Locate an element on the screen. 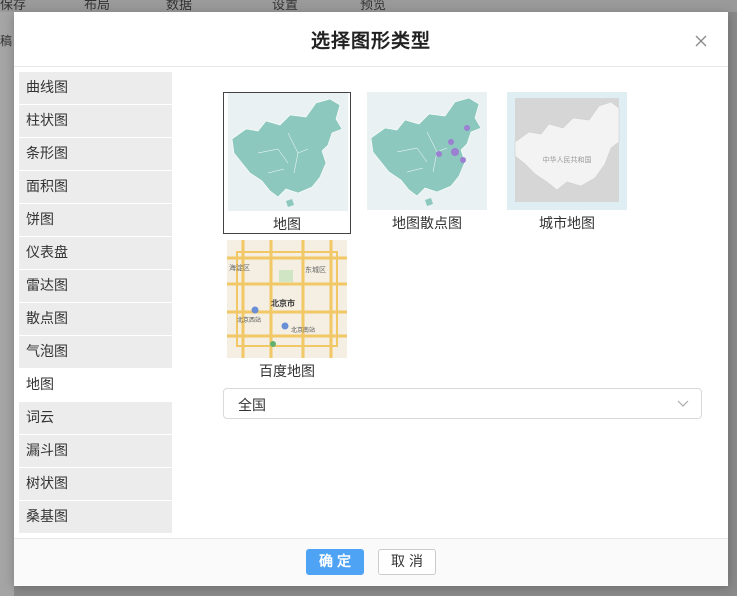 The image size is (737, 596). map-option-label: 地图散点图 is located at coordinates (427, 224).